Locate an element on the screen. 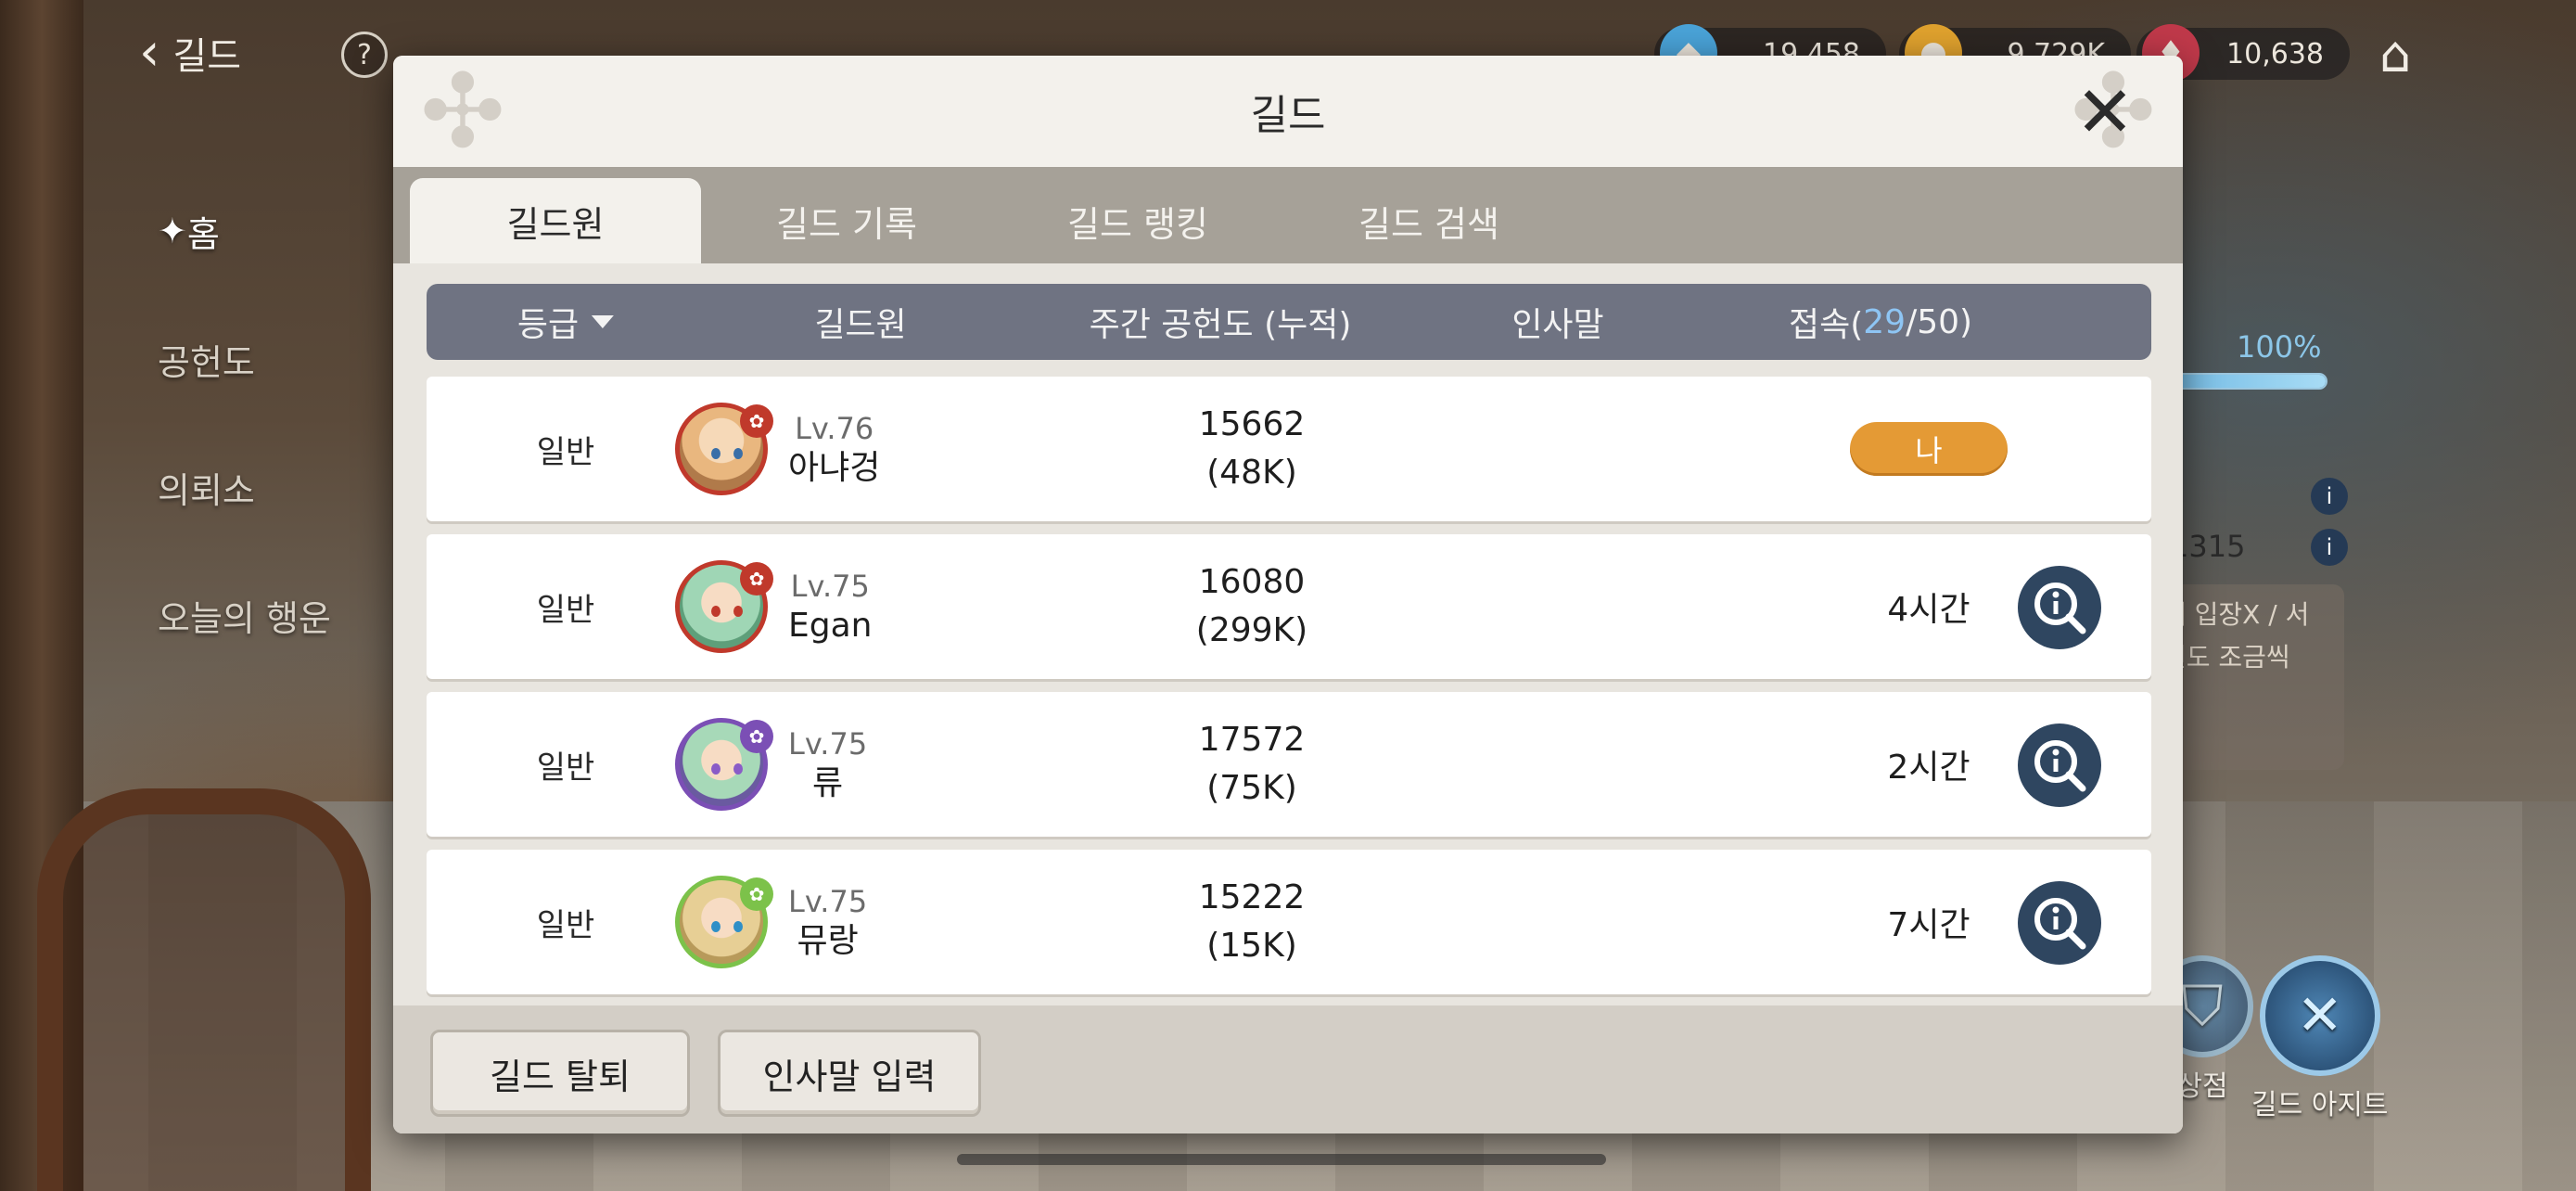  table-row: 일반 ✿ Lv.75 Egan 16080 (299K) 4시간 is located at coordinates (1289, 606).